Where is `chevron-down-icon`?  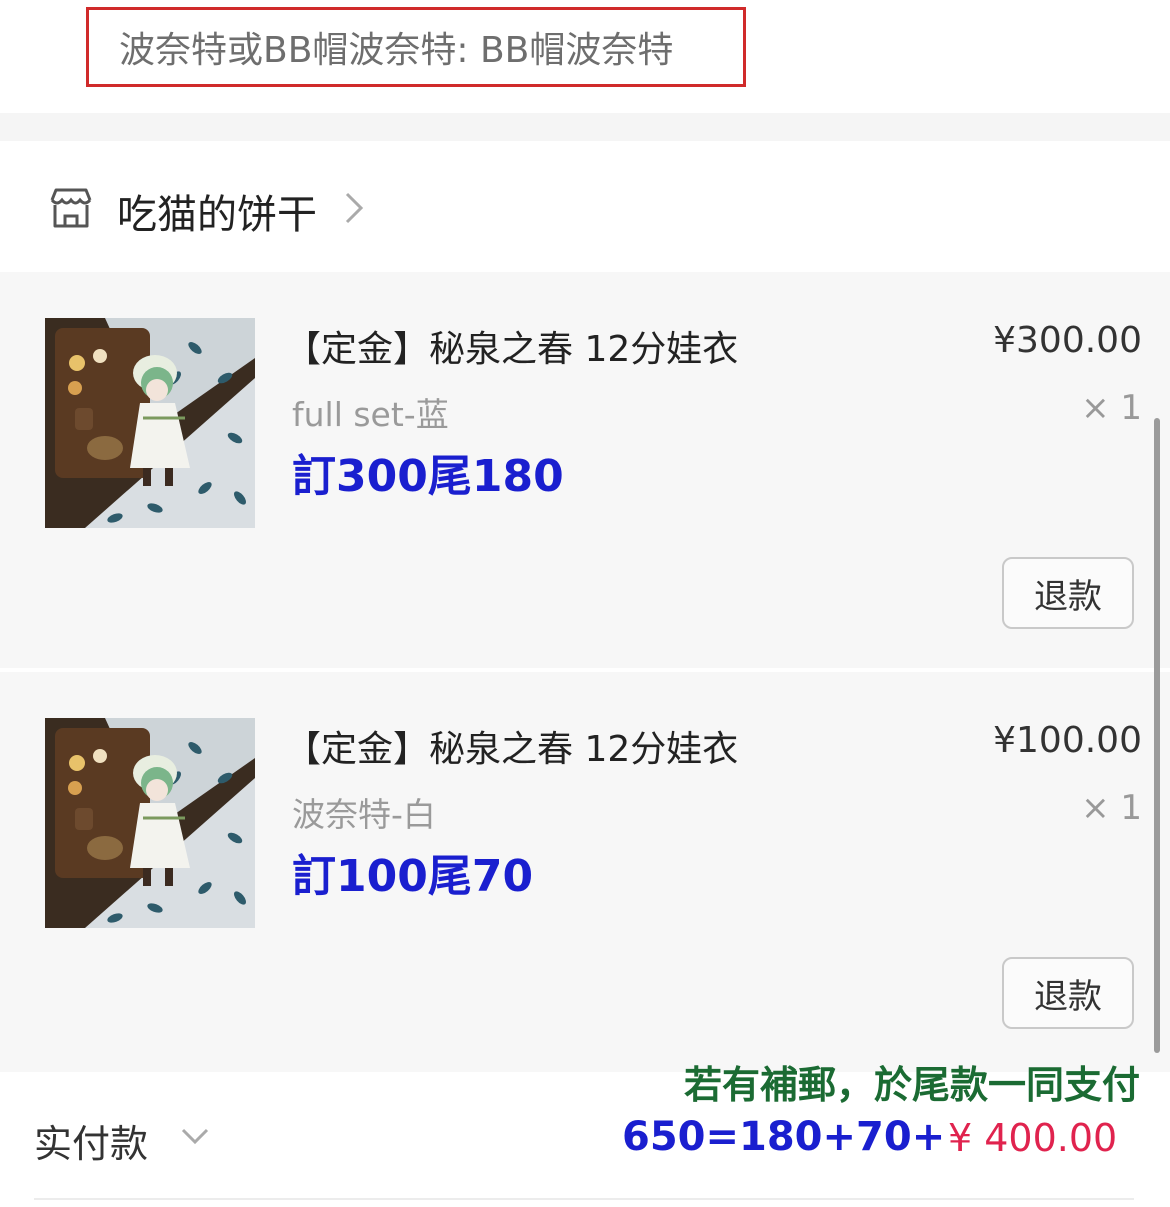 chevron-down-icon is located at coordinates (195, 1136).